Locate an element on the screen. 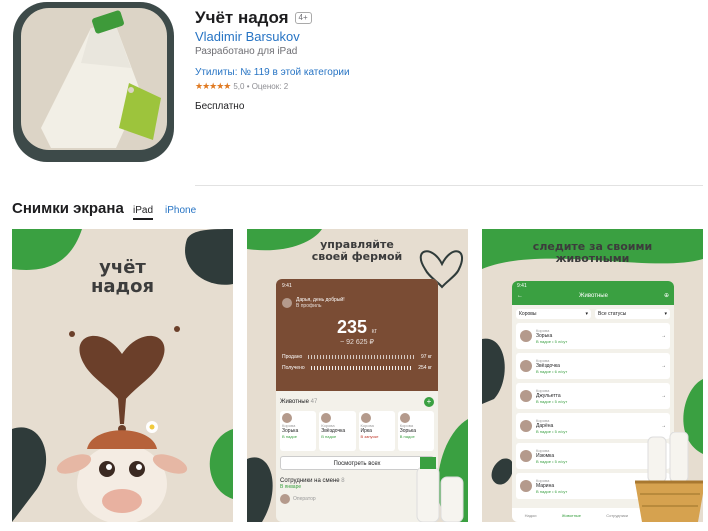 The height and width of the screenshot is (531, 708). filter-status-value: Все статусы is located at coordinates (612, 314).